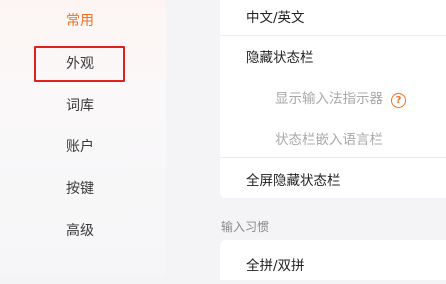 This screenshot has width=446, height=284. What do you see at coordinates (280, 58) in the screenshot?
I see `setting-label: 隐藏状态栏` at bounding box center [280, 58].